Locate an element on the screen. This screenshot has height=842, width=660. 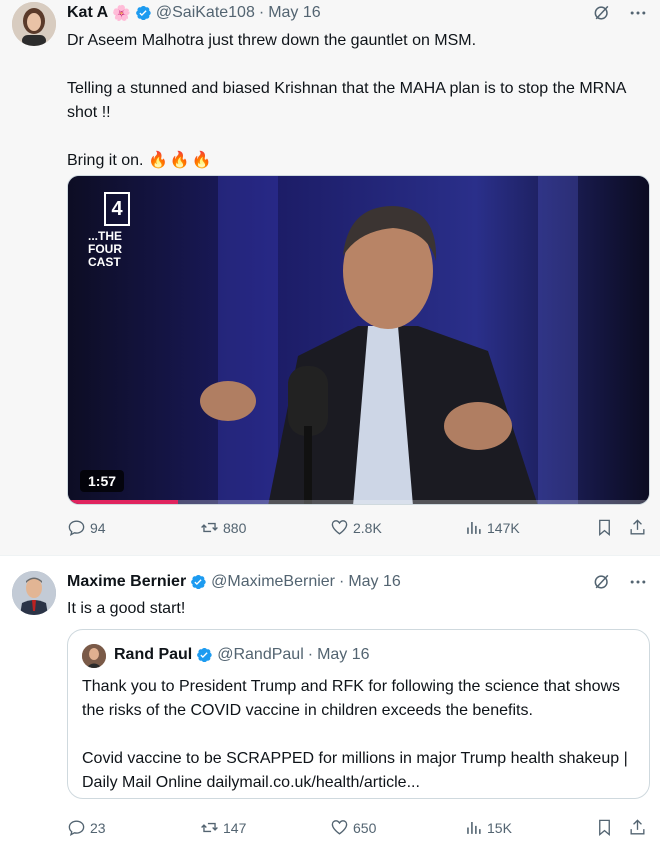
quoted-tweet-header: Rand Paul @RandPaul · May 16 is located at coordinates (242, 655).